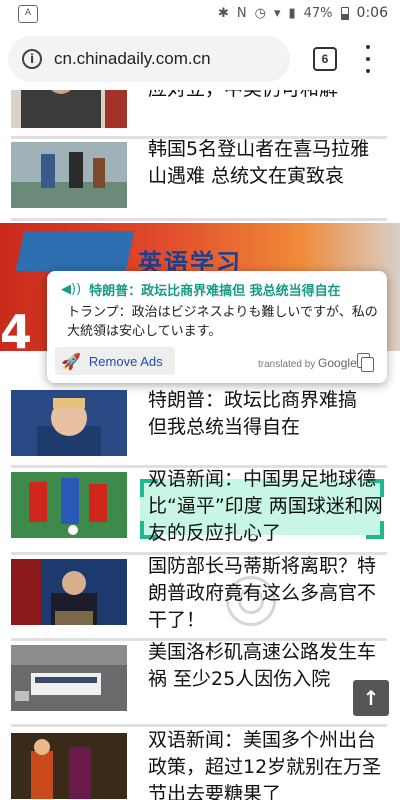 This screenshot has height=800, width=400. I want to click on translated-by: translated by Google, so click(307, 363).